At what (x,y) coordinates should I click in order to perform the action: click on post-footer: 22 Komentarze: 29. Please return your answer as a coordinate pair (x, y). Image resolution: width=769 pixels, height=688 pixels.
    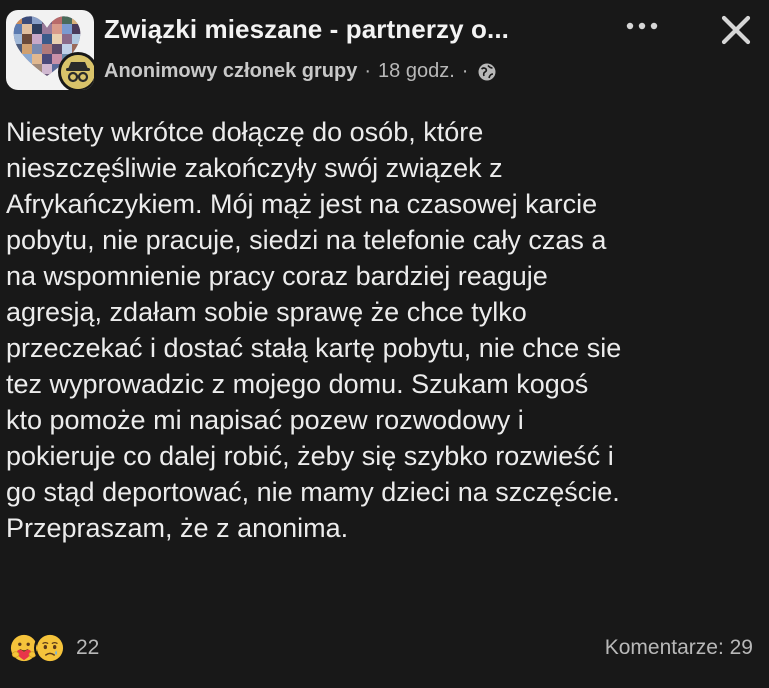
    Looking at the image, I should click on (384, 648).